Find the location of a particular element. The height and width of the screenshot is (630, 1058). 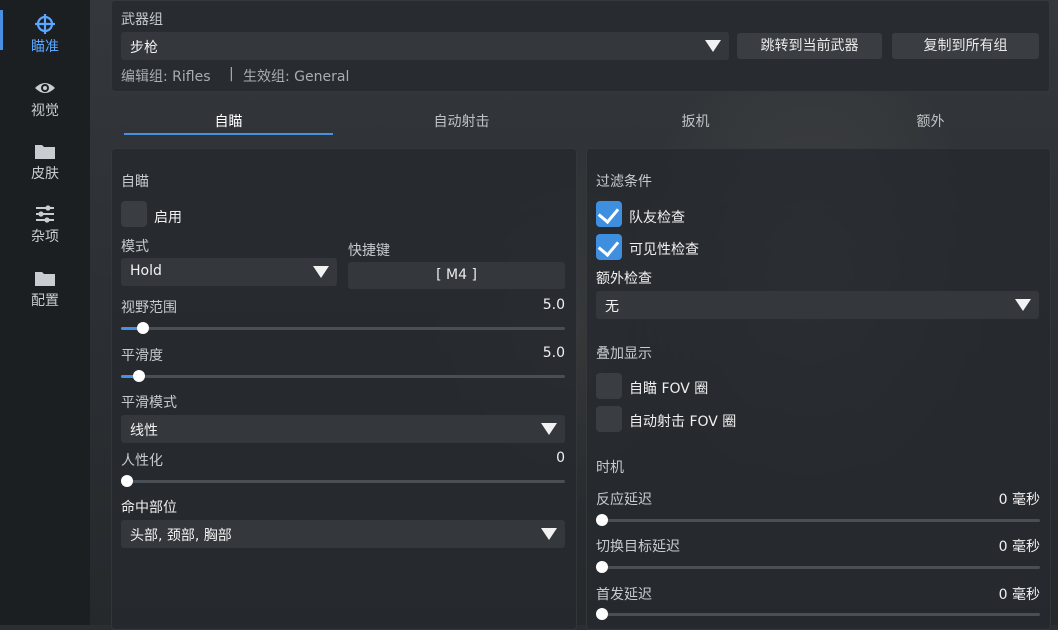

smooth-mode-selected: 线性 is located at coordinates (144, 431).